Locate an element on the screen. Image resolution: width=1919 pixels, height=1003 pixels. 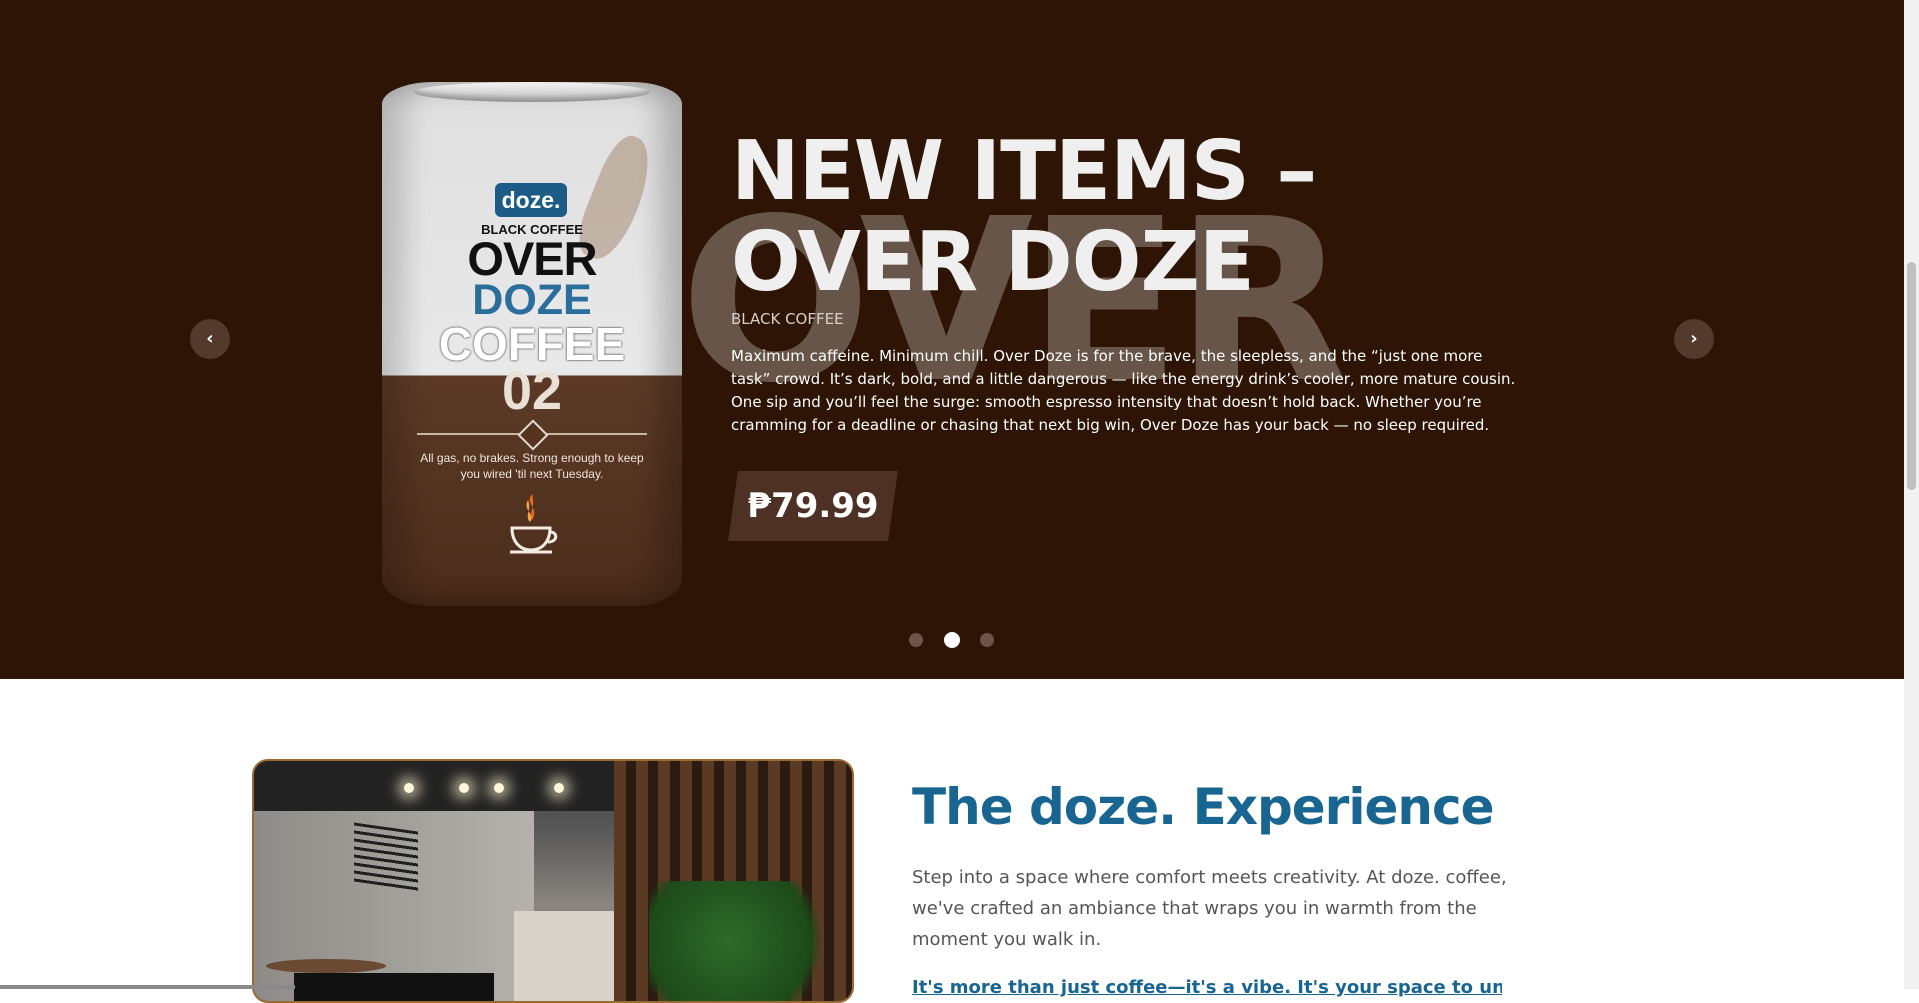
coffee-cup-icon is located at coordinates (534, 524).